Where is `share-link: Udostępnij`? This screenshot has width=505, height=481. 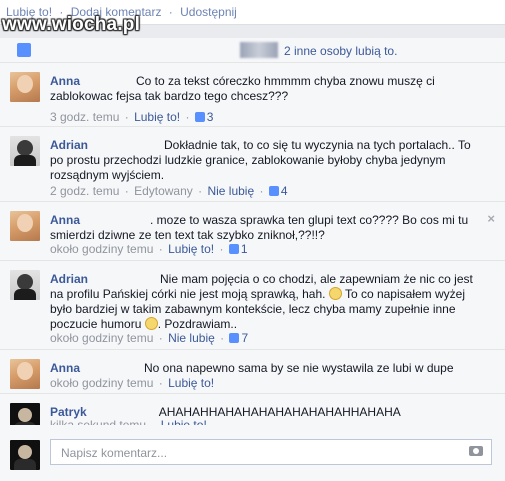 share-link: Udostępnij is located at coordinates (208, 12).